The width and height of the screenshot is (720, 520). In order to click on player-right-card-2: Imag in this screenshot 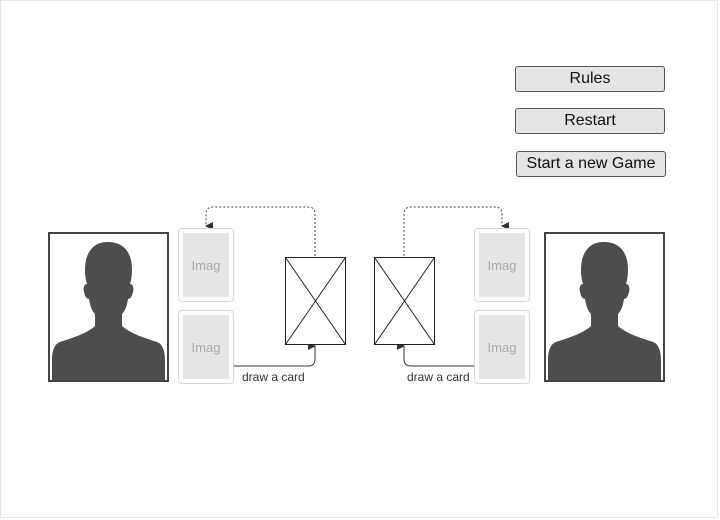, I will do `click(502, 347)`.